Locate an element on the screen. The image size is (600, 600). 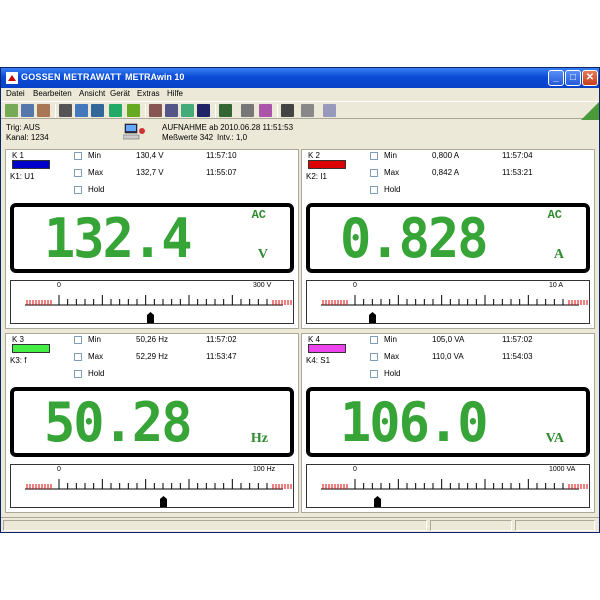
measurement-count: Meßwerte 342 is located at coordinates (188, 137).